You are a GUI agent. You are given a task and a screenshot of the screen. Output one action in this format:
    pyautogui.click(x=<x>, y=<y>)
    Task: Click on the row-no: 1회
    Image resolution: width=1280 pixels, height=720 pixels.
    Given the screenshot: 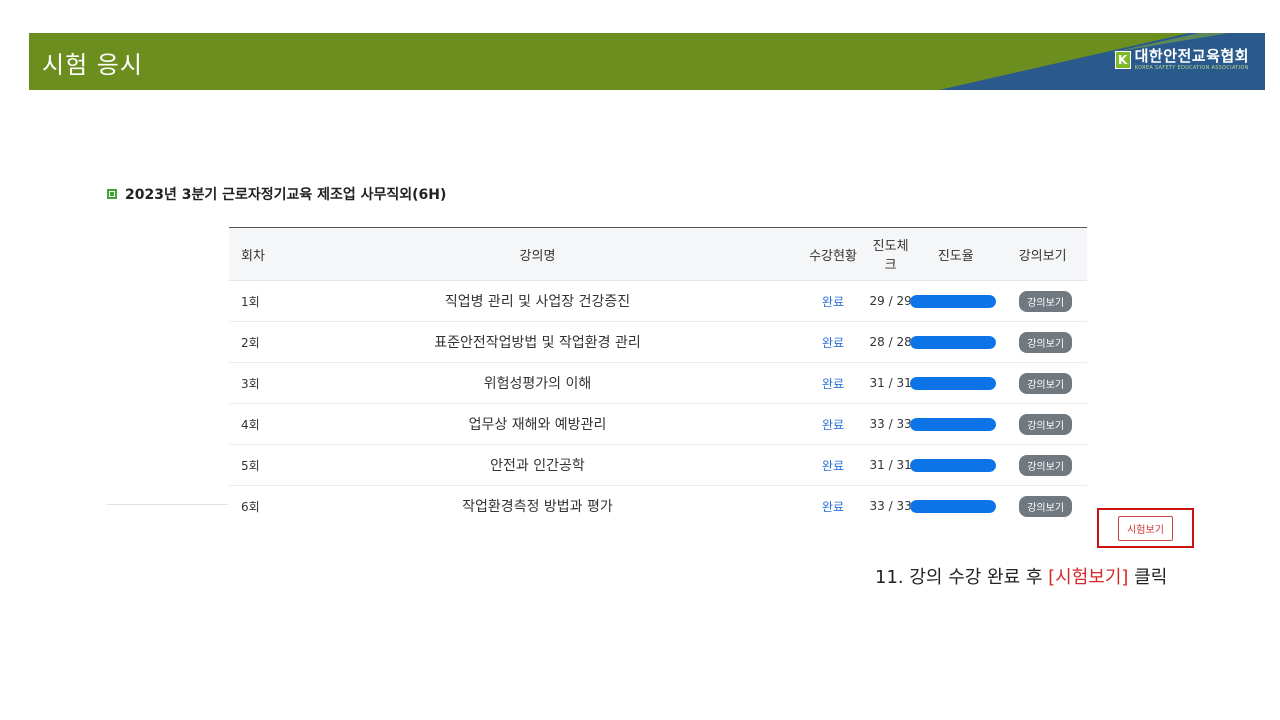 What is the action you would take?
    pyautogui.click(x=250, y=301)
    